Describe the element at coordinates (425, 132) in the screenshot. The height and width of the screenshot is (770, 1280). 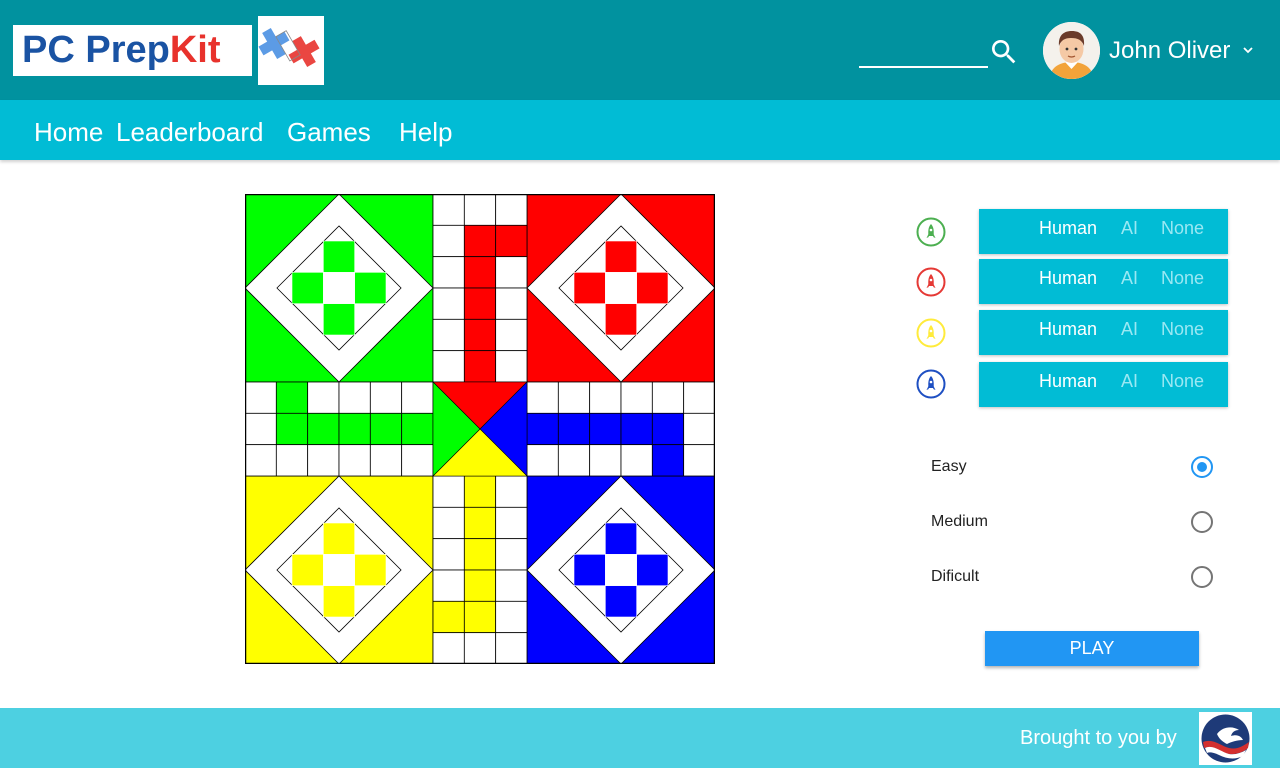
I see `nav-help: Help` at that location.